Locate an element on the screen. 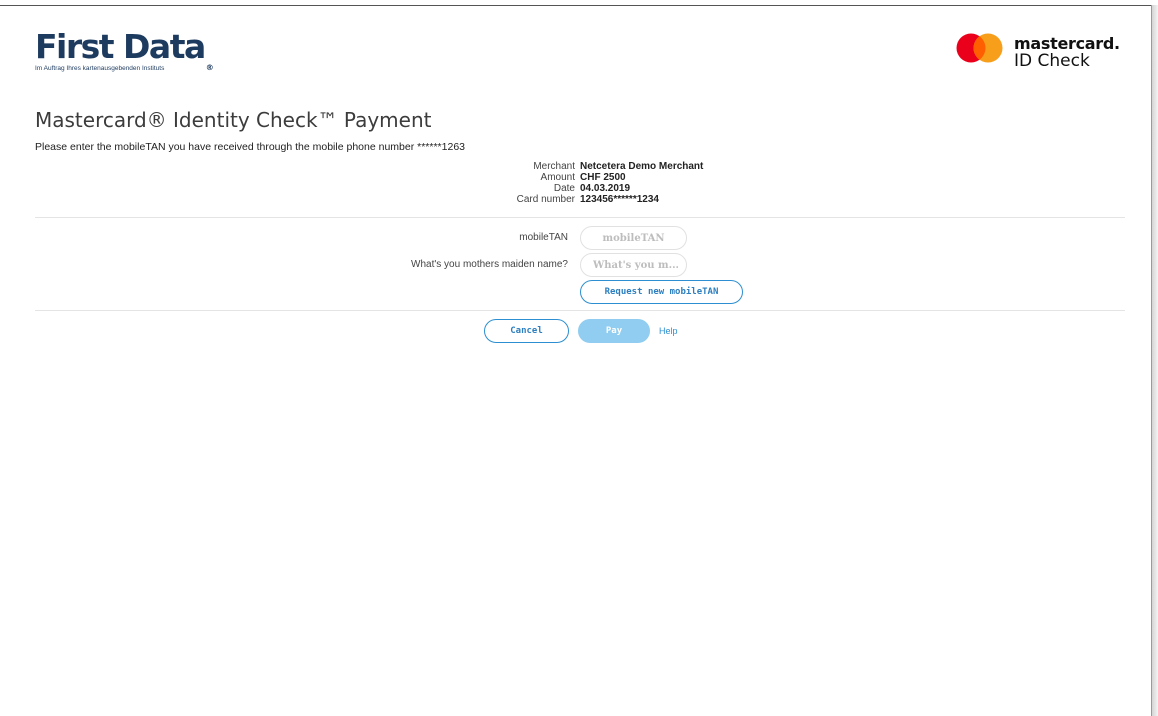 Image resolution: width=1158 pixels, height=716 pixels. amount-row: Amount CHF 2500 is located at coordinates (579, 177).